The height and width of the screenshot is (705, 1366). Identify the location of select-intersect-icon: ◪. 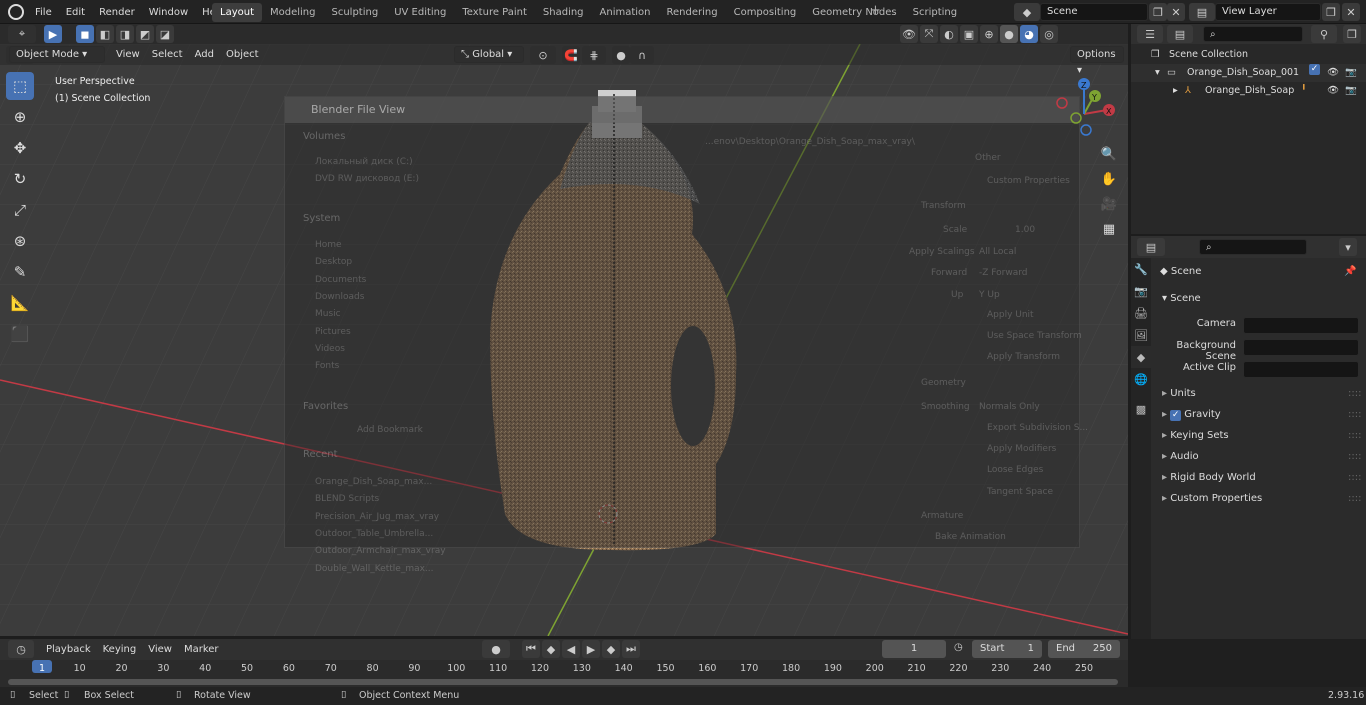
(165, 34).